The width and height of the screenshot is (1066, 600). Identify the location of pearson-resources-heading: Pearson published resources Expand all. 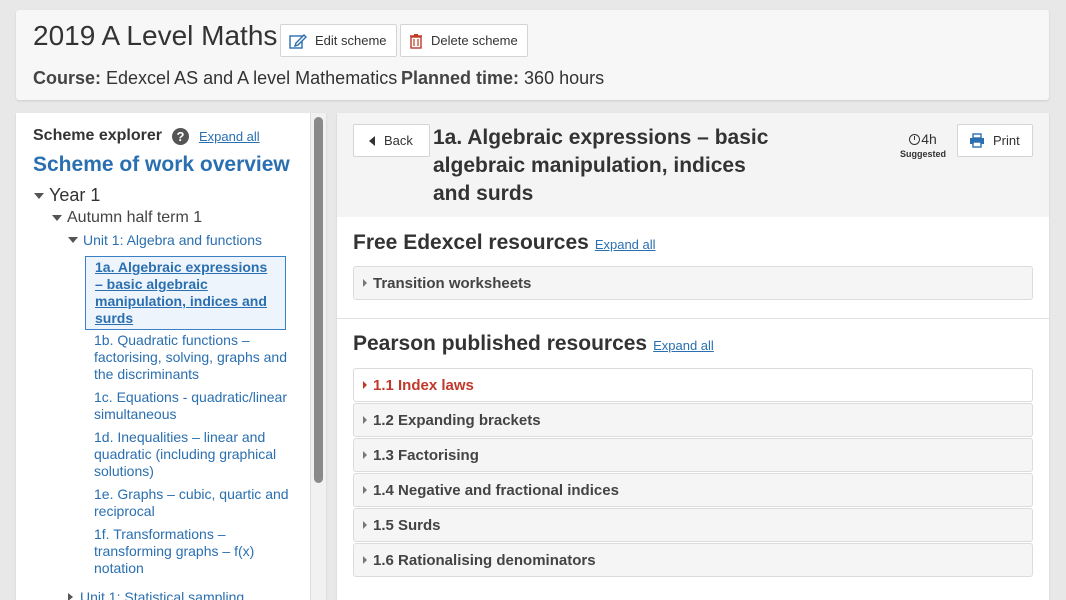
(533, 344).